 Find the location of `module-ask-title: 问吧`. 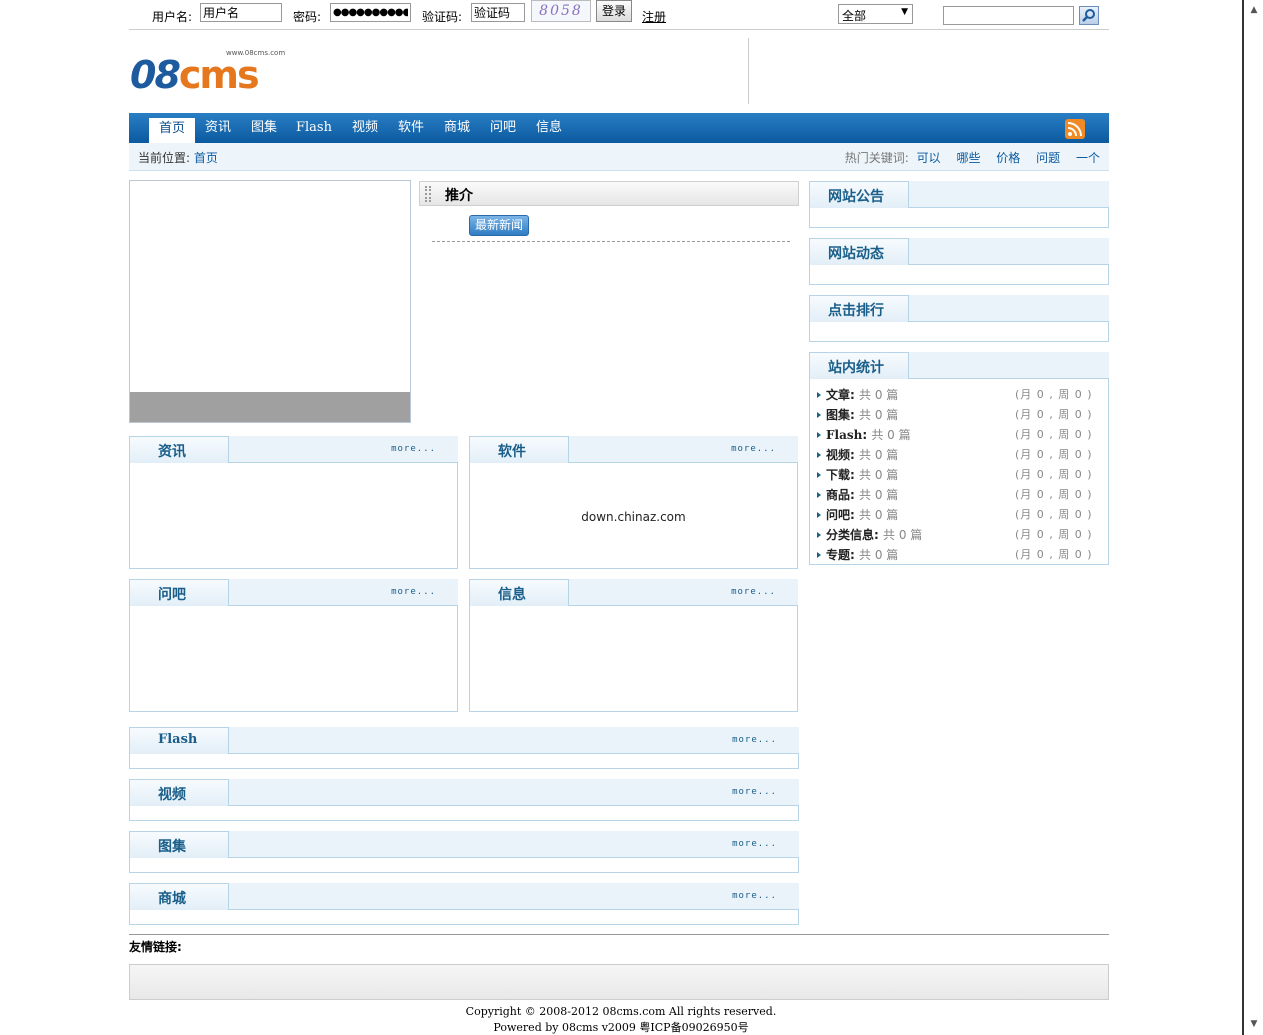

module-ask-title: 问吧 is located at coordinates (172, 595).